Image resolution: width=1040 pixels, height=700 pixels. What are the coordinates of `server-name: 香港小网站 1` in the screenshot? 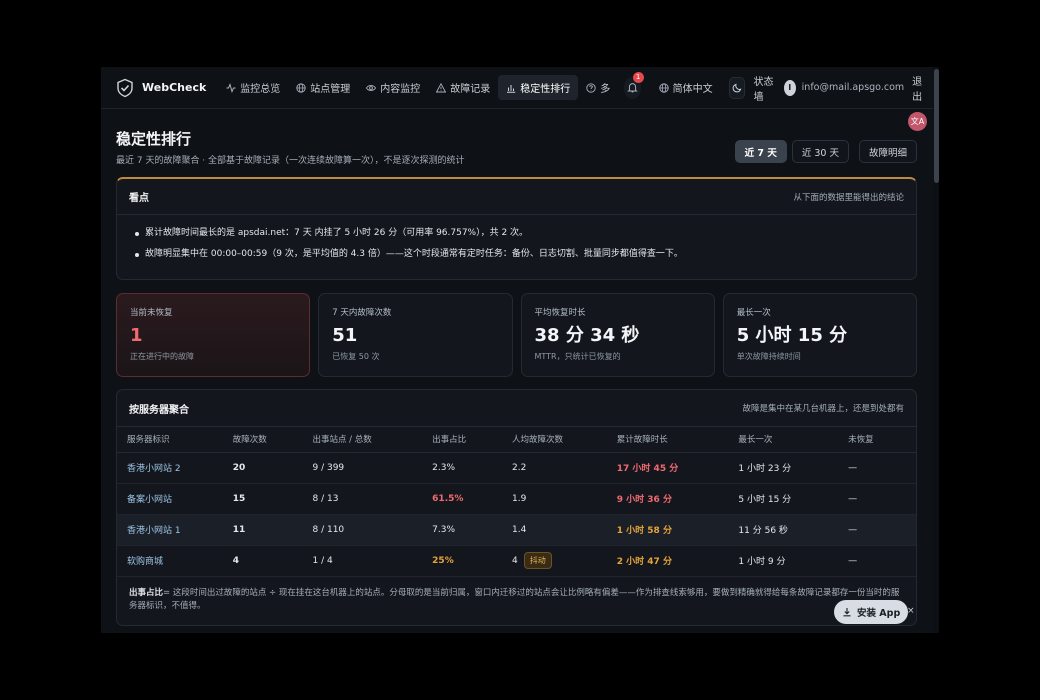 It's located at (175, 530).